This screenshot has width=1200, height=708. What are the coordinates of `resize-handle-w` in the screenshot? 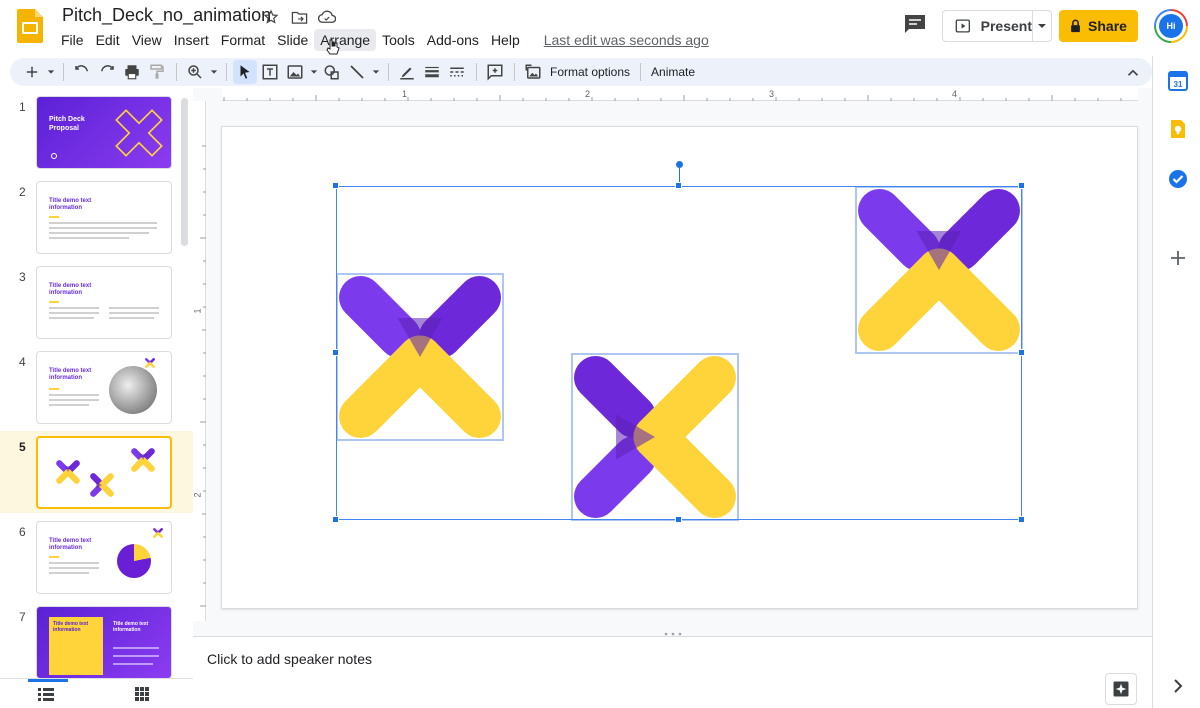 It's located at (335, 352).